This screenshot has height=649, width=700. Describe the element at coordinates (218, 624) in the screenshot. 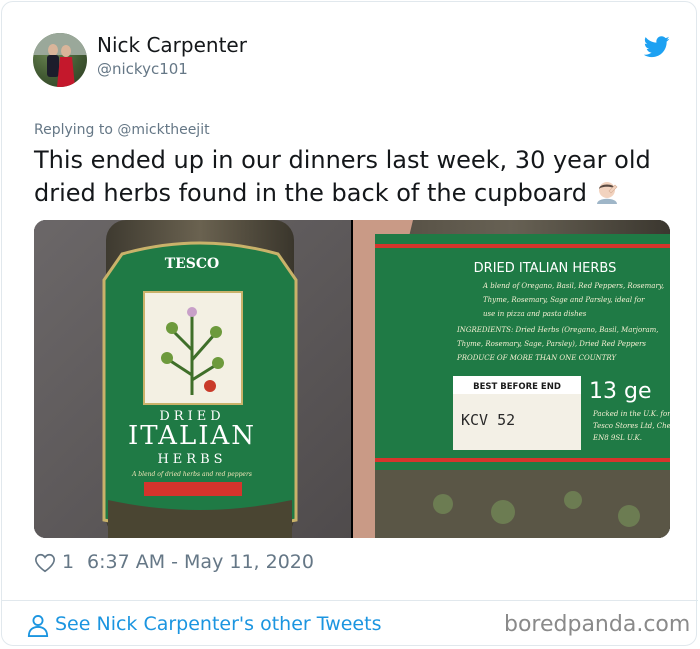

I see `see-other-tweets-label: See Nick Carpenter's other Tweets` at that location.